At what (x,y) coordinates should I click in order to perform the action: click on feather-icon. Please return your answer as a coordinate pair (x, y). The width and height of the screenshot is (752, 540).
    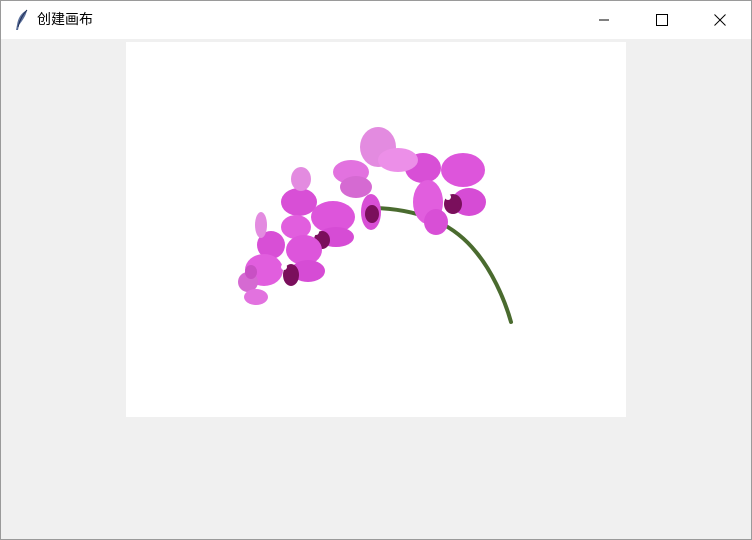
    Looking at the image, I should click on (22, 20).